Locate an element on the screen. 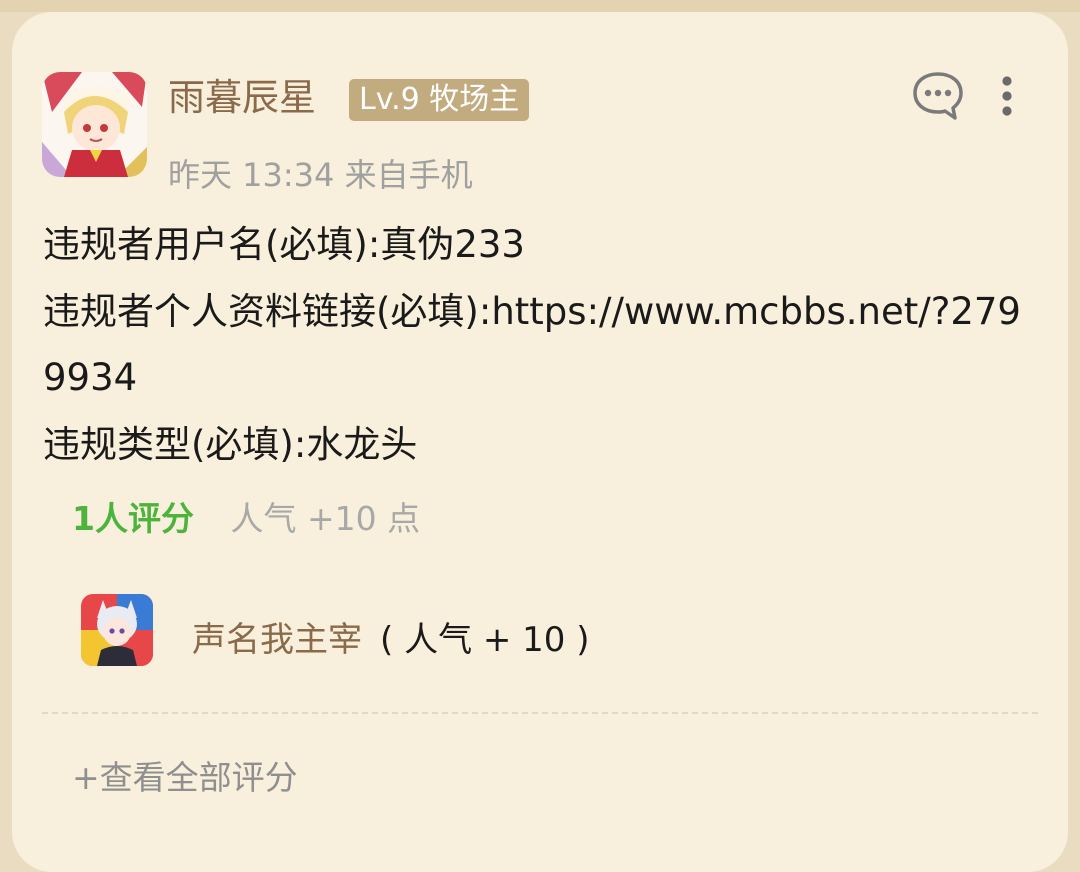  rating-summary: 1人评分 人气 +10 点 is located at coordinates (246, 519).